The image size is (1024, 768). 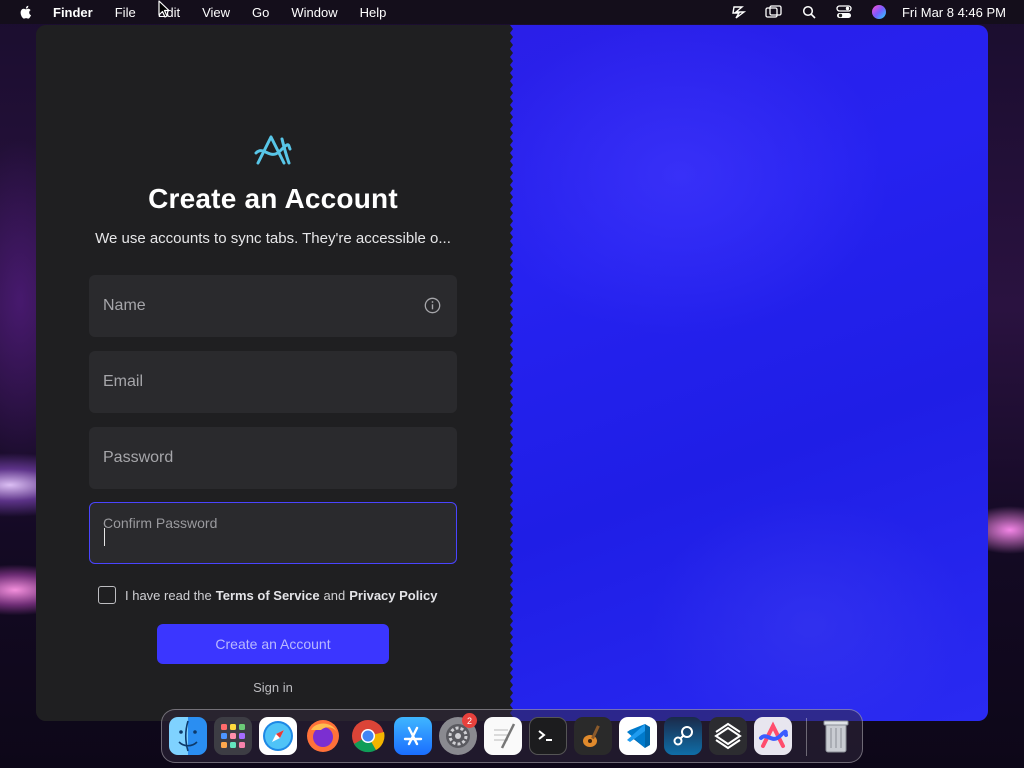 What do you see at coordinates (273, 150) in the screenshot?
I see `arc-logo-icon` at bounding box center [273, 150].